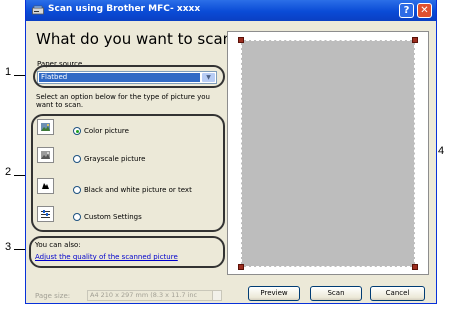 The width and height of the screenshot is (450, 315). I want to click on page-title: What do you want to scan?, so click(138, 39).